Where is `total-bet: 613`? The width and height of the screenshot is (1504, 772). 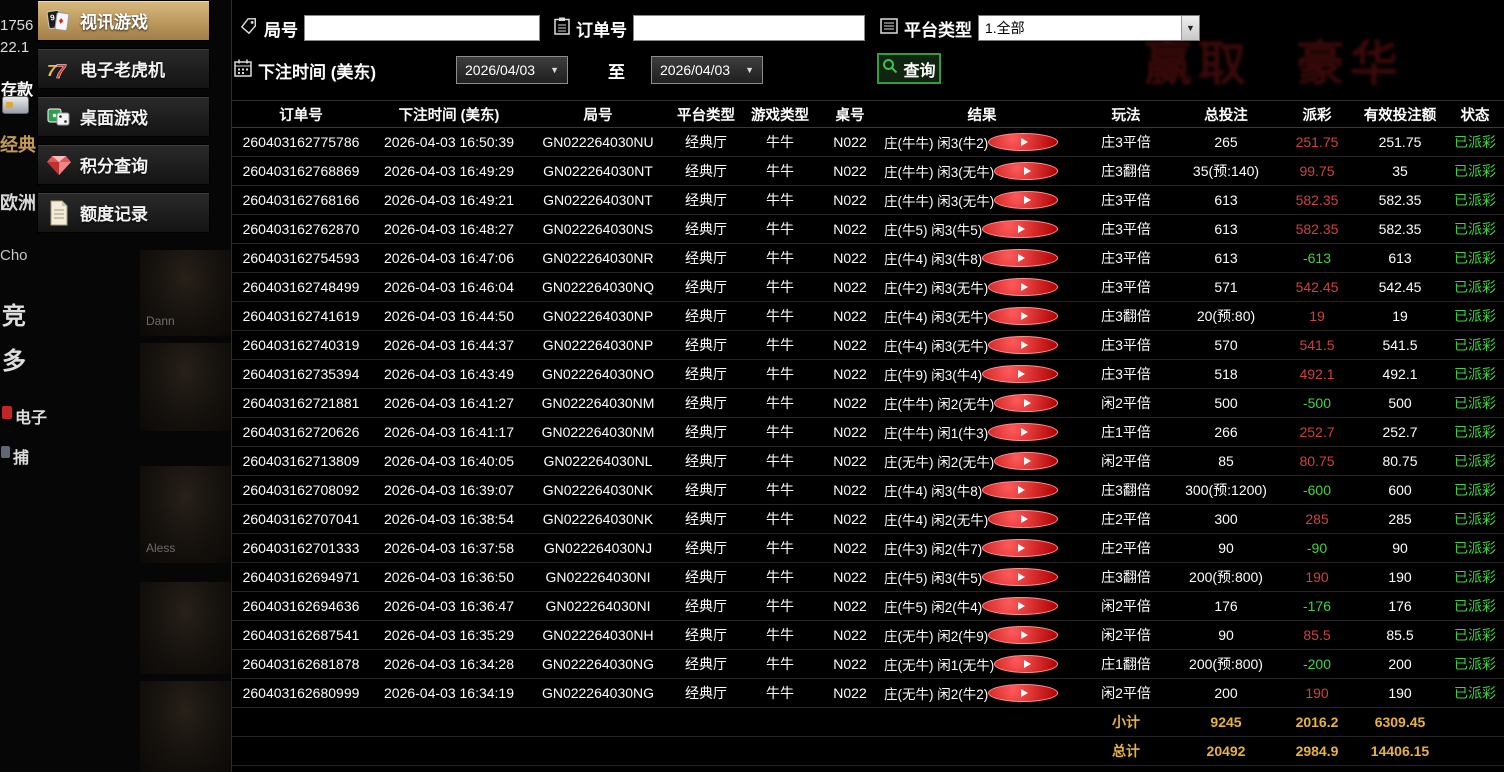 total-bet: 613 is located at coordinates (1226, 200).